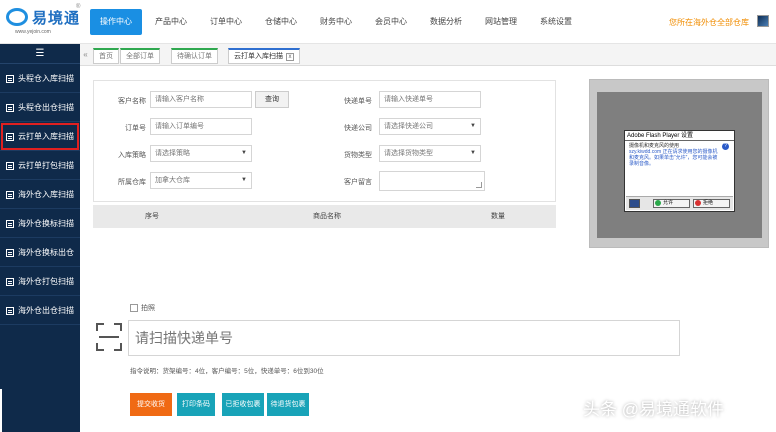 This screenshot has height=432, width=776. What do you see at coordinates (498, 216) in the screenshot?
I see `column-quantity: 数量` at bounding box center [498, 216].